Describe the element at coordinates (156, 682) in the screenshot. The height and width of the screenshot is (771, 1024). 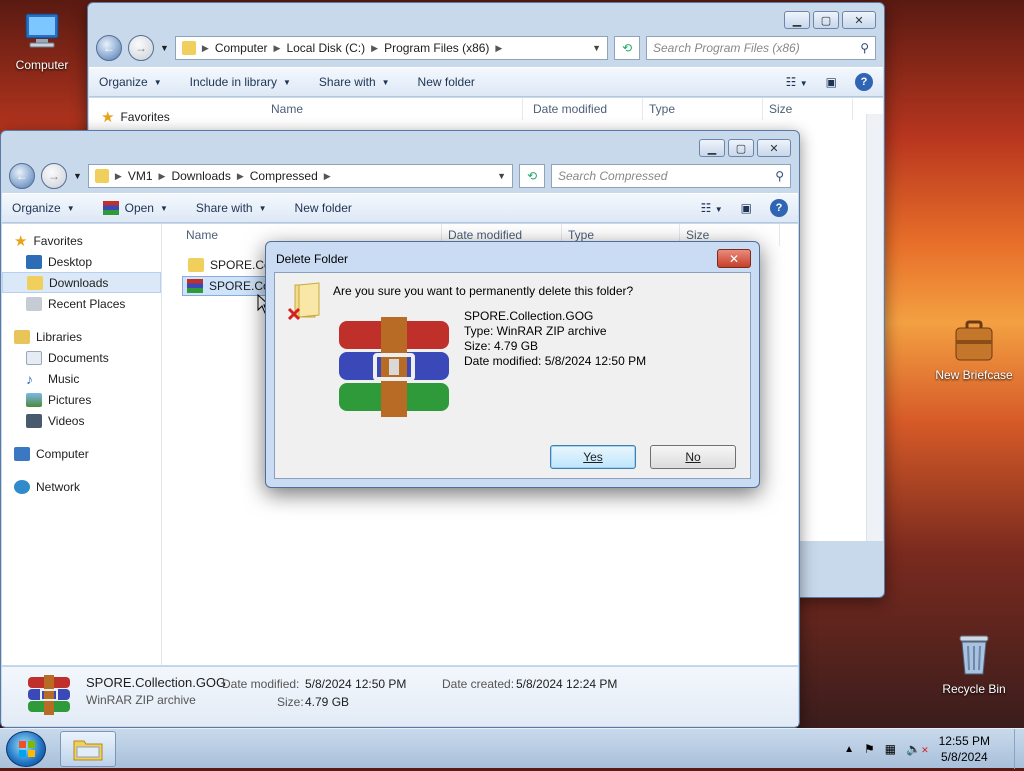
I see `details-file-name: SPORE.Collection.GOG` at that location.